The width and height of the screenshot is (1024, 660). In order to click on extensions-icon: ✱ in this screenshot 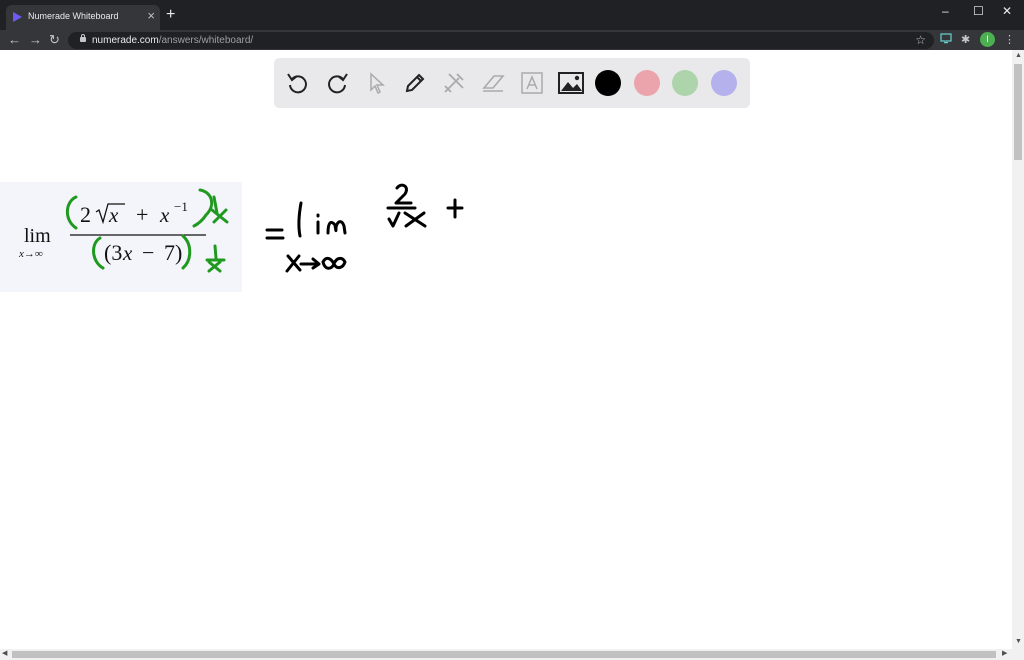, I will do `click(965, 40)`.